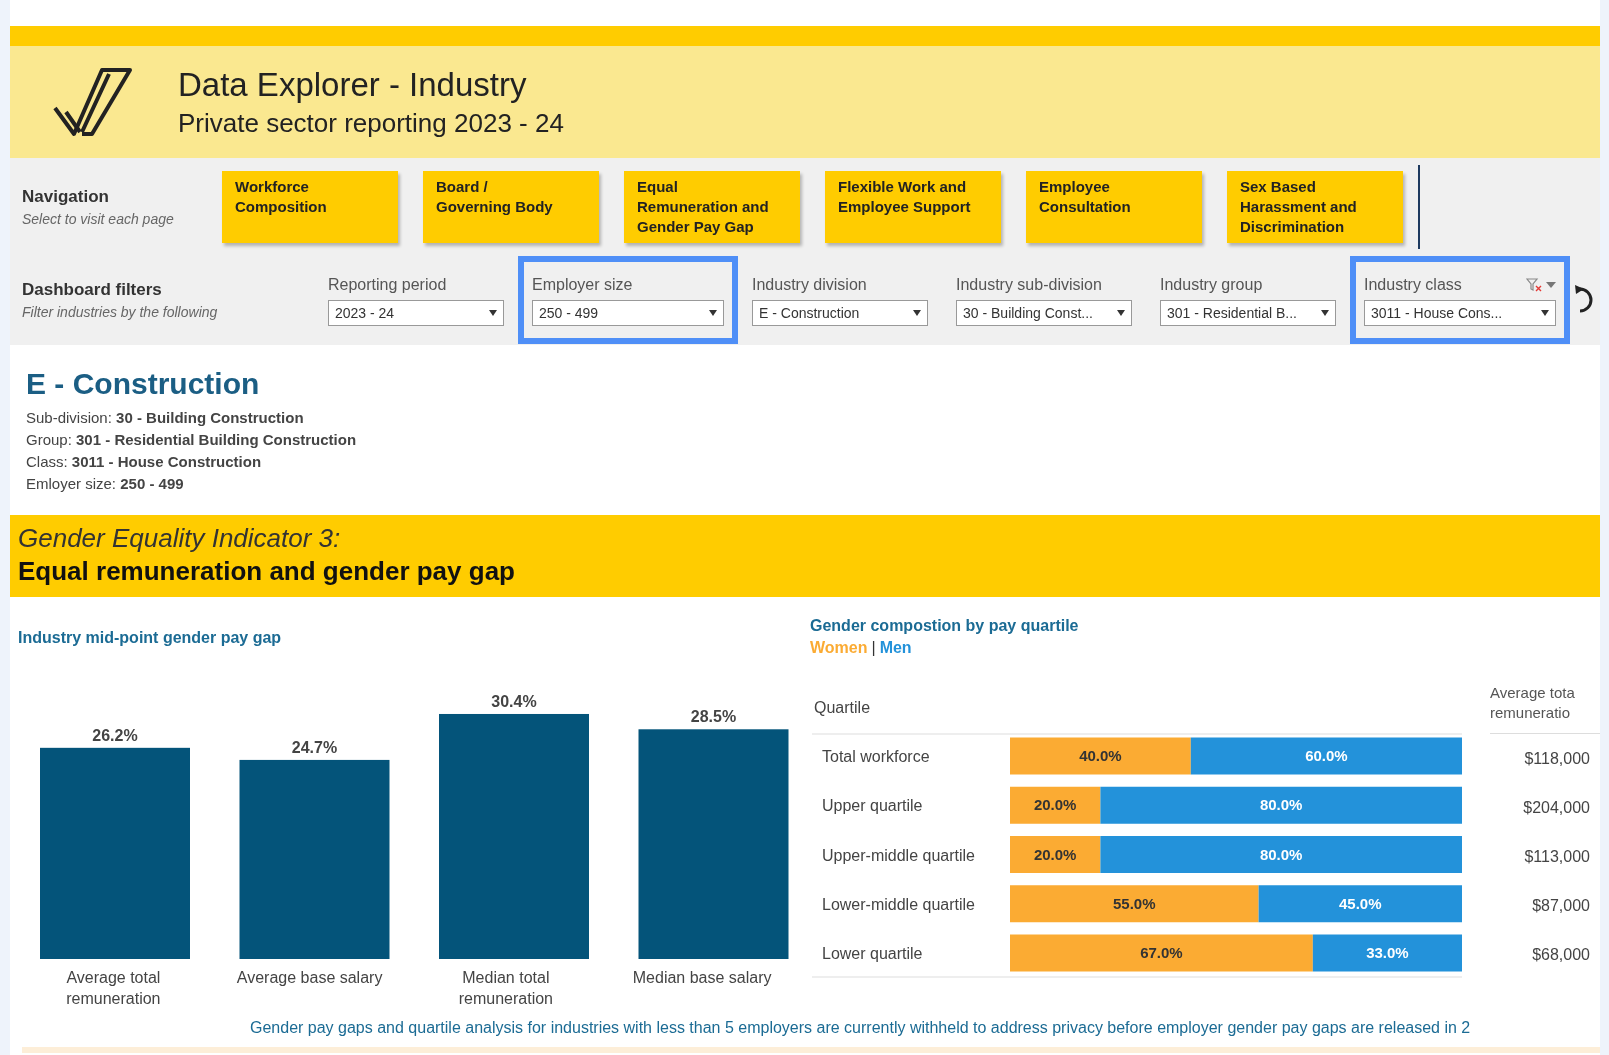 This screenshot has width=1609, height=1055. I want to click on filter-label: Industry division, so click(810, 285).